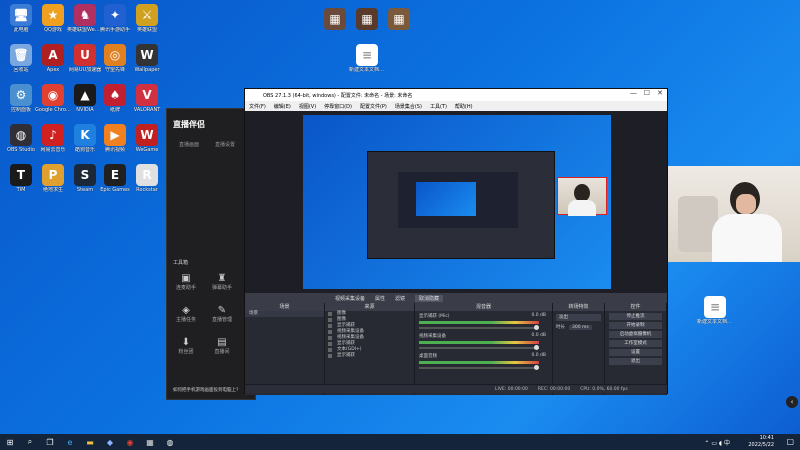 Image resolution: width=800 pixels, height=450 pixels. Describe the element at coordinates (734, 214) in the screenshot. I see `webcam-overlay` at that location.